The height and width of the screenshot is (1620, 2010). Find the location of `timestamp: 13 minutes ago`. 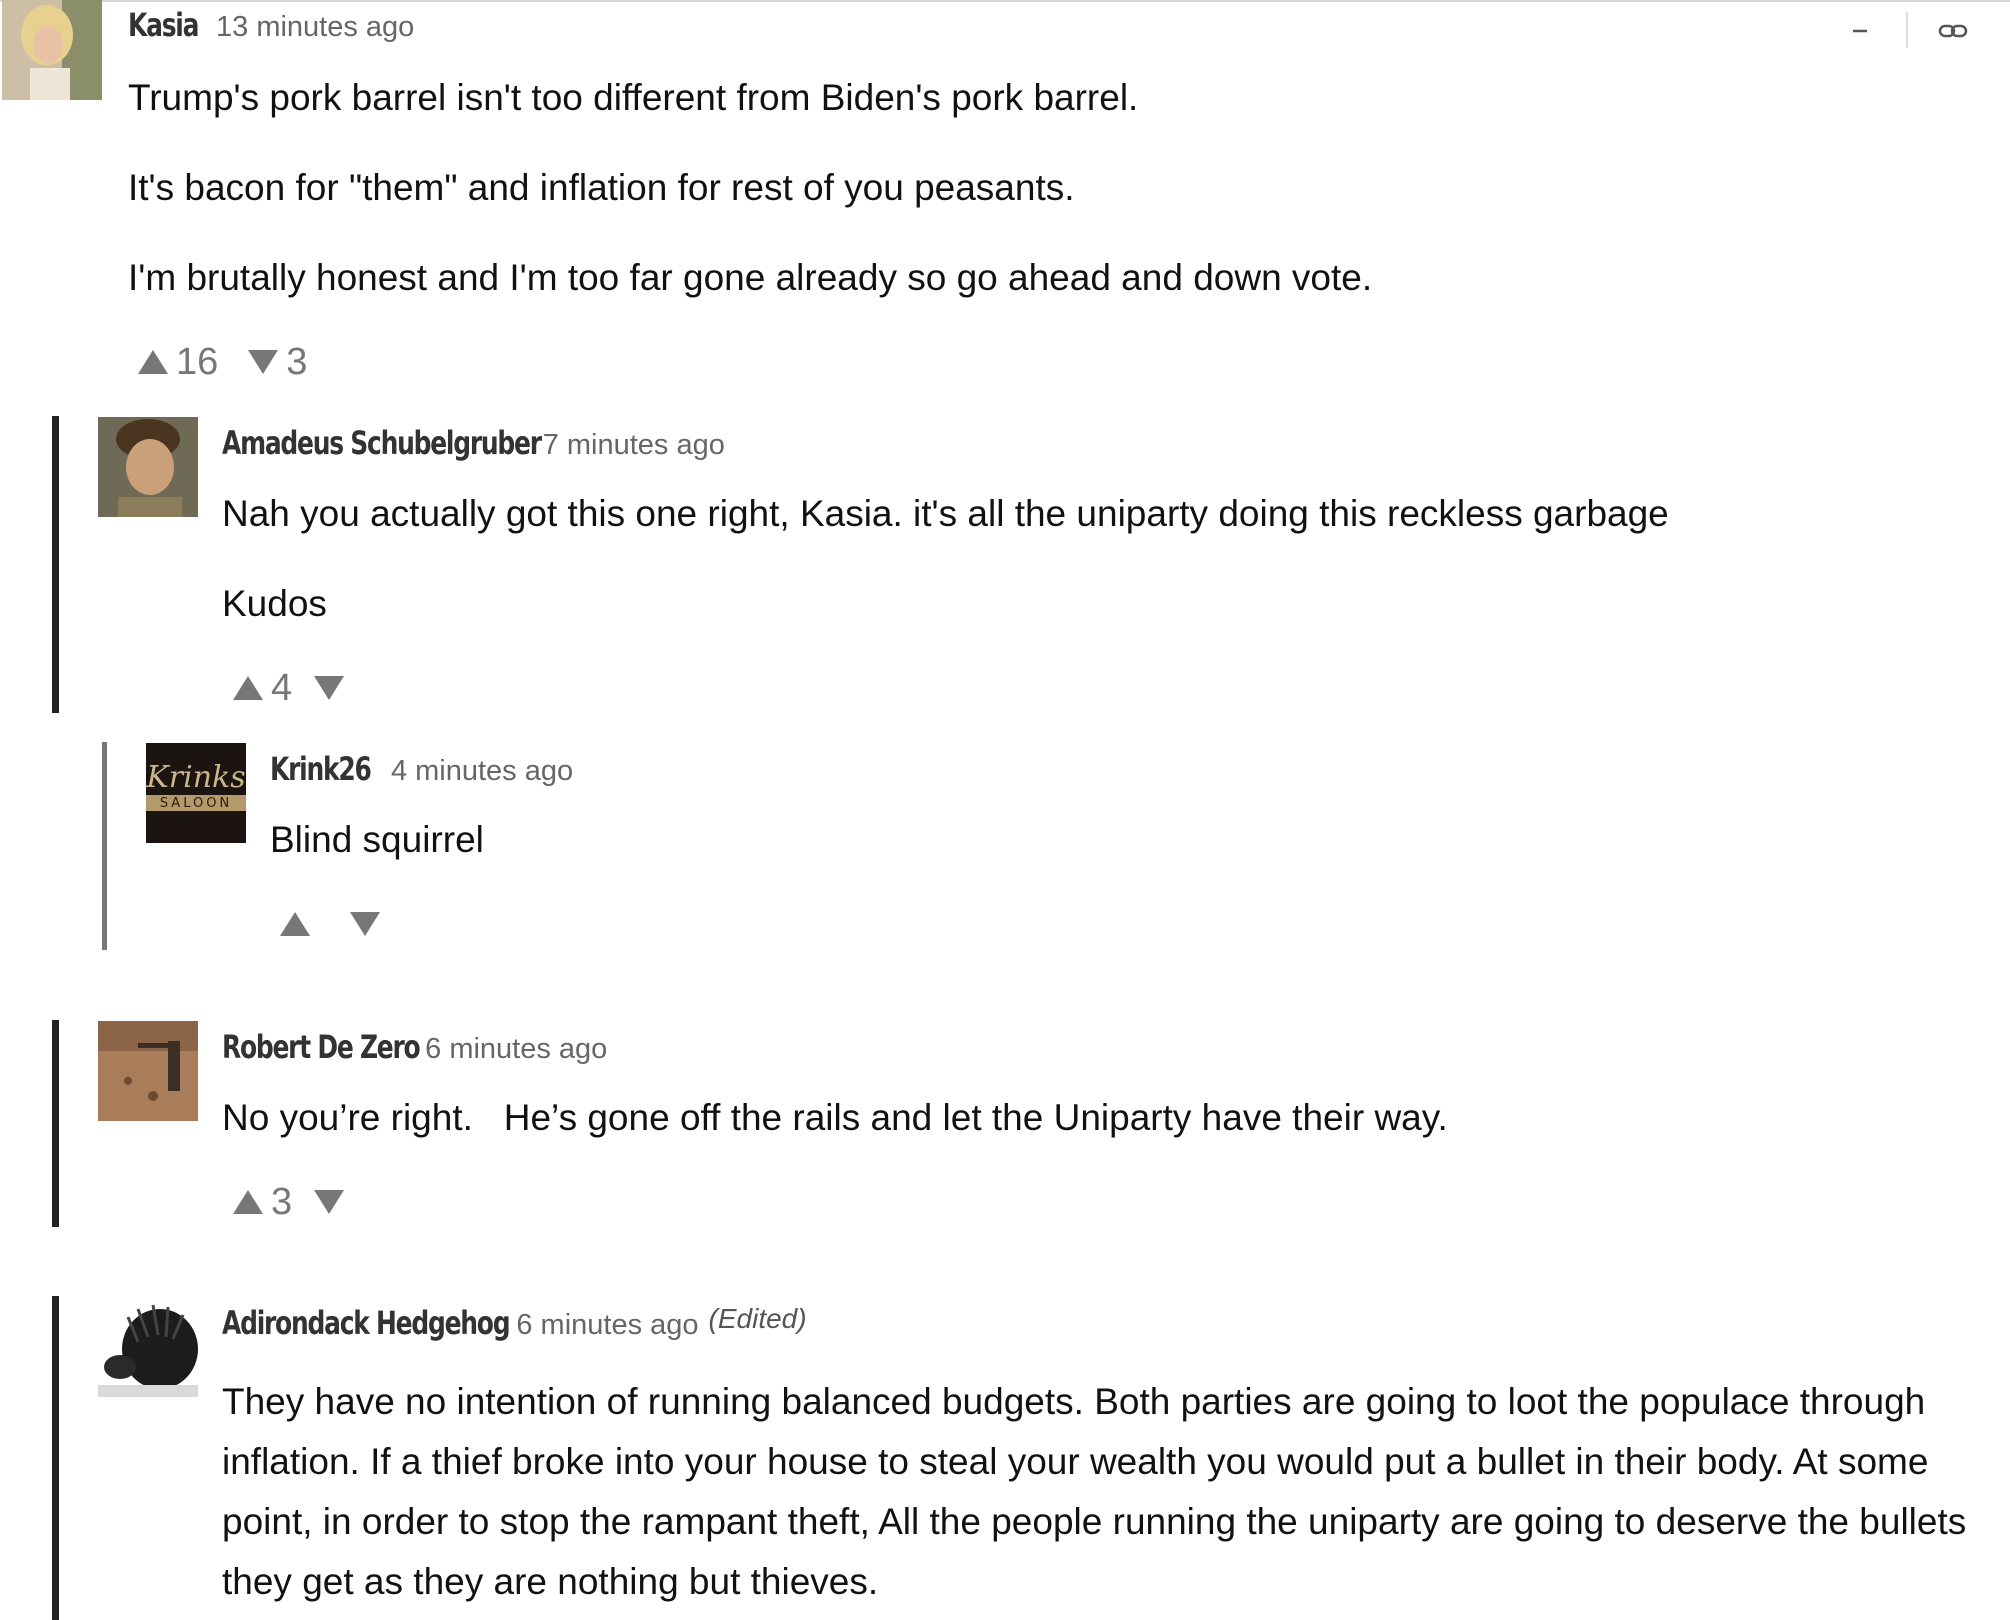

timestamp: 13 minutes ago is located at coordinates (315, 27).